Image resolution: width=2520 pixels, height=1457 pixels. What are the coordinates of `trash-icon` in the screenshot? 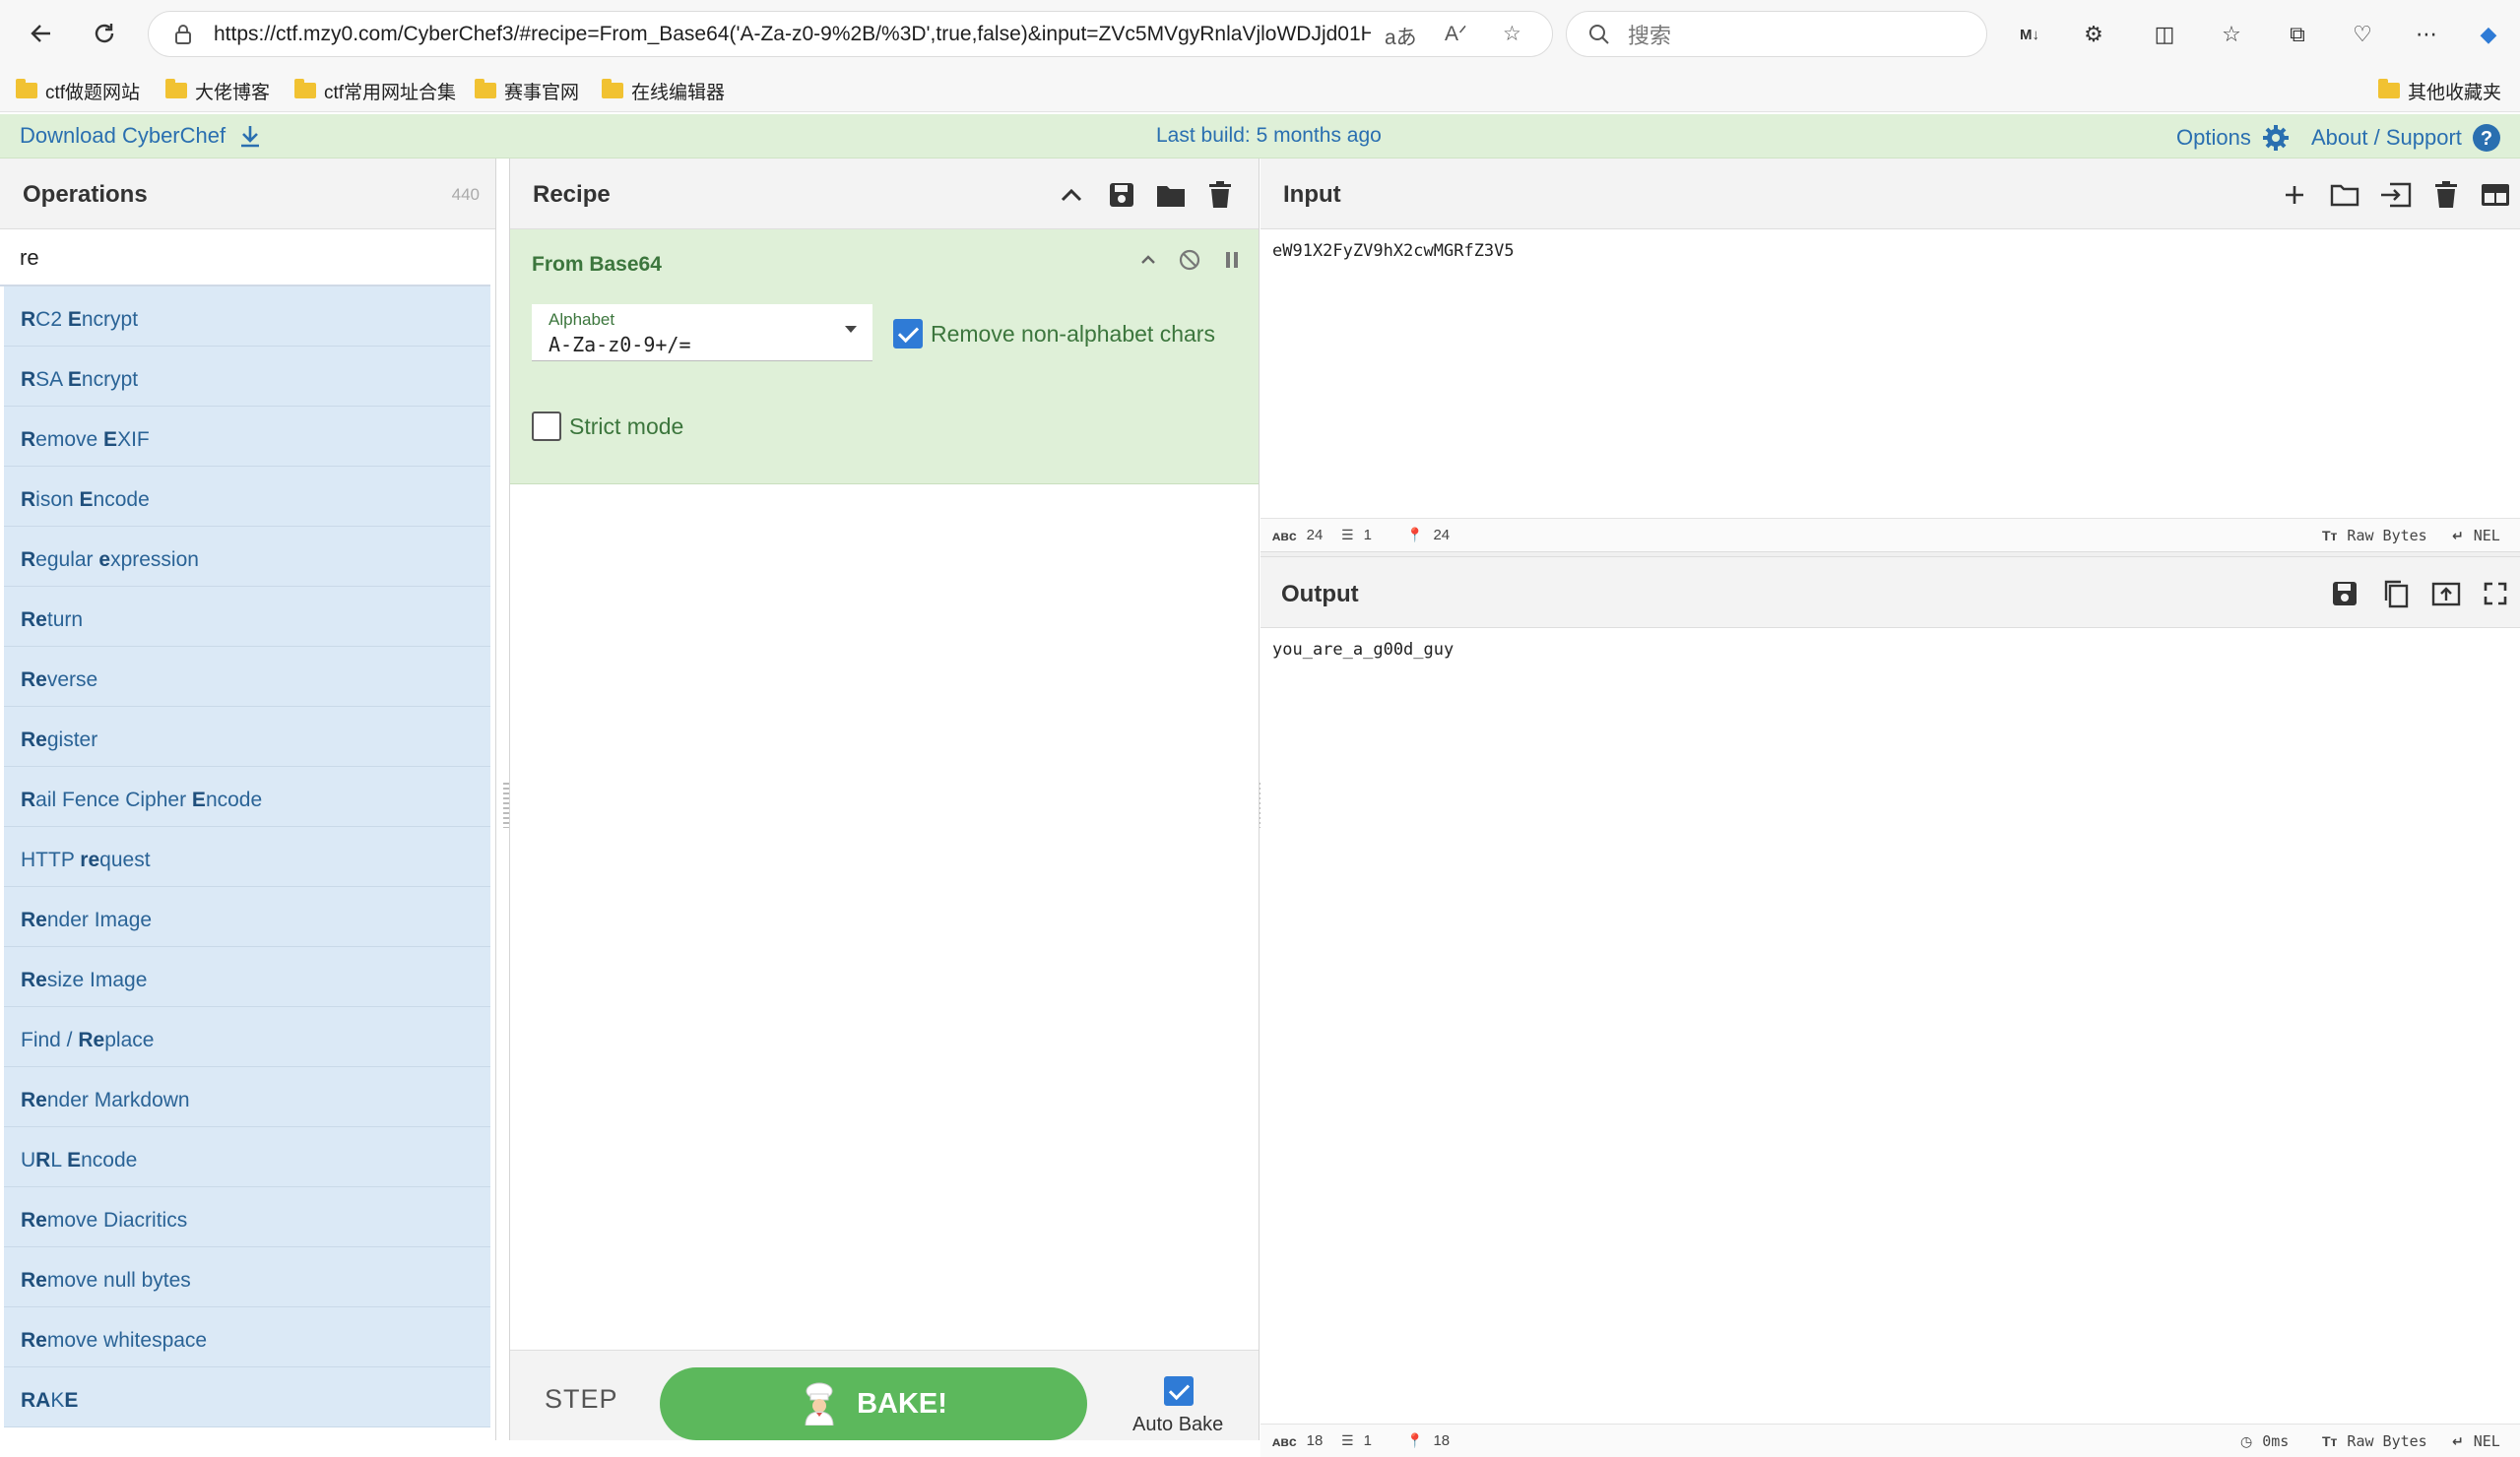 It's located at (1220, 194).